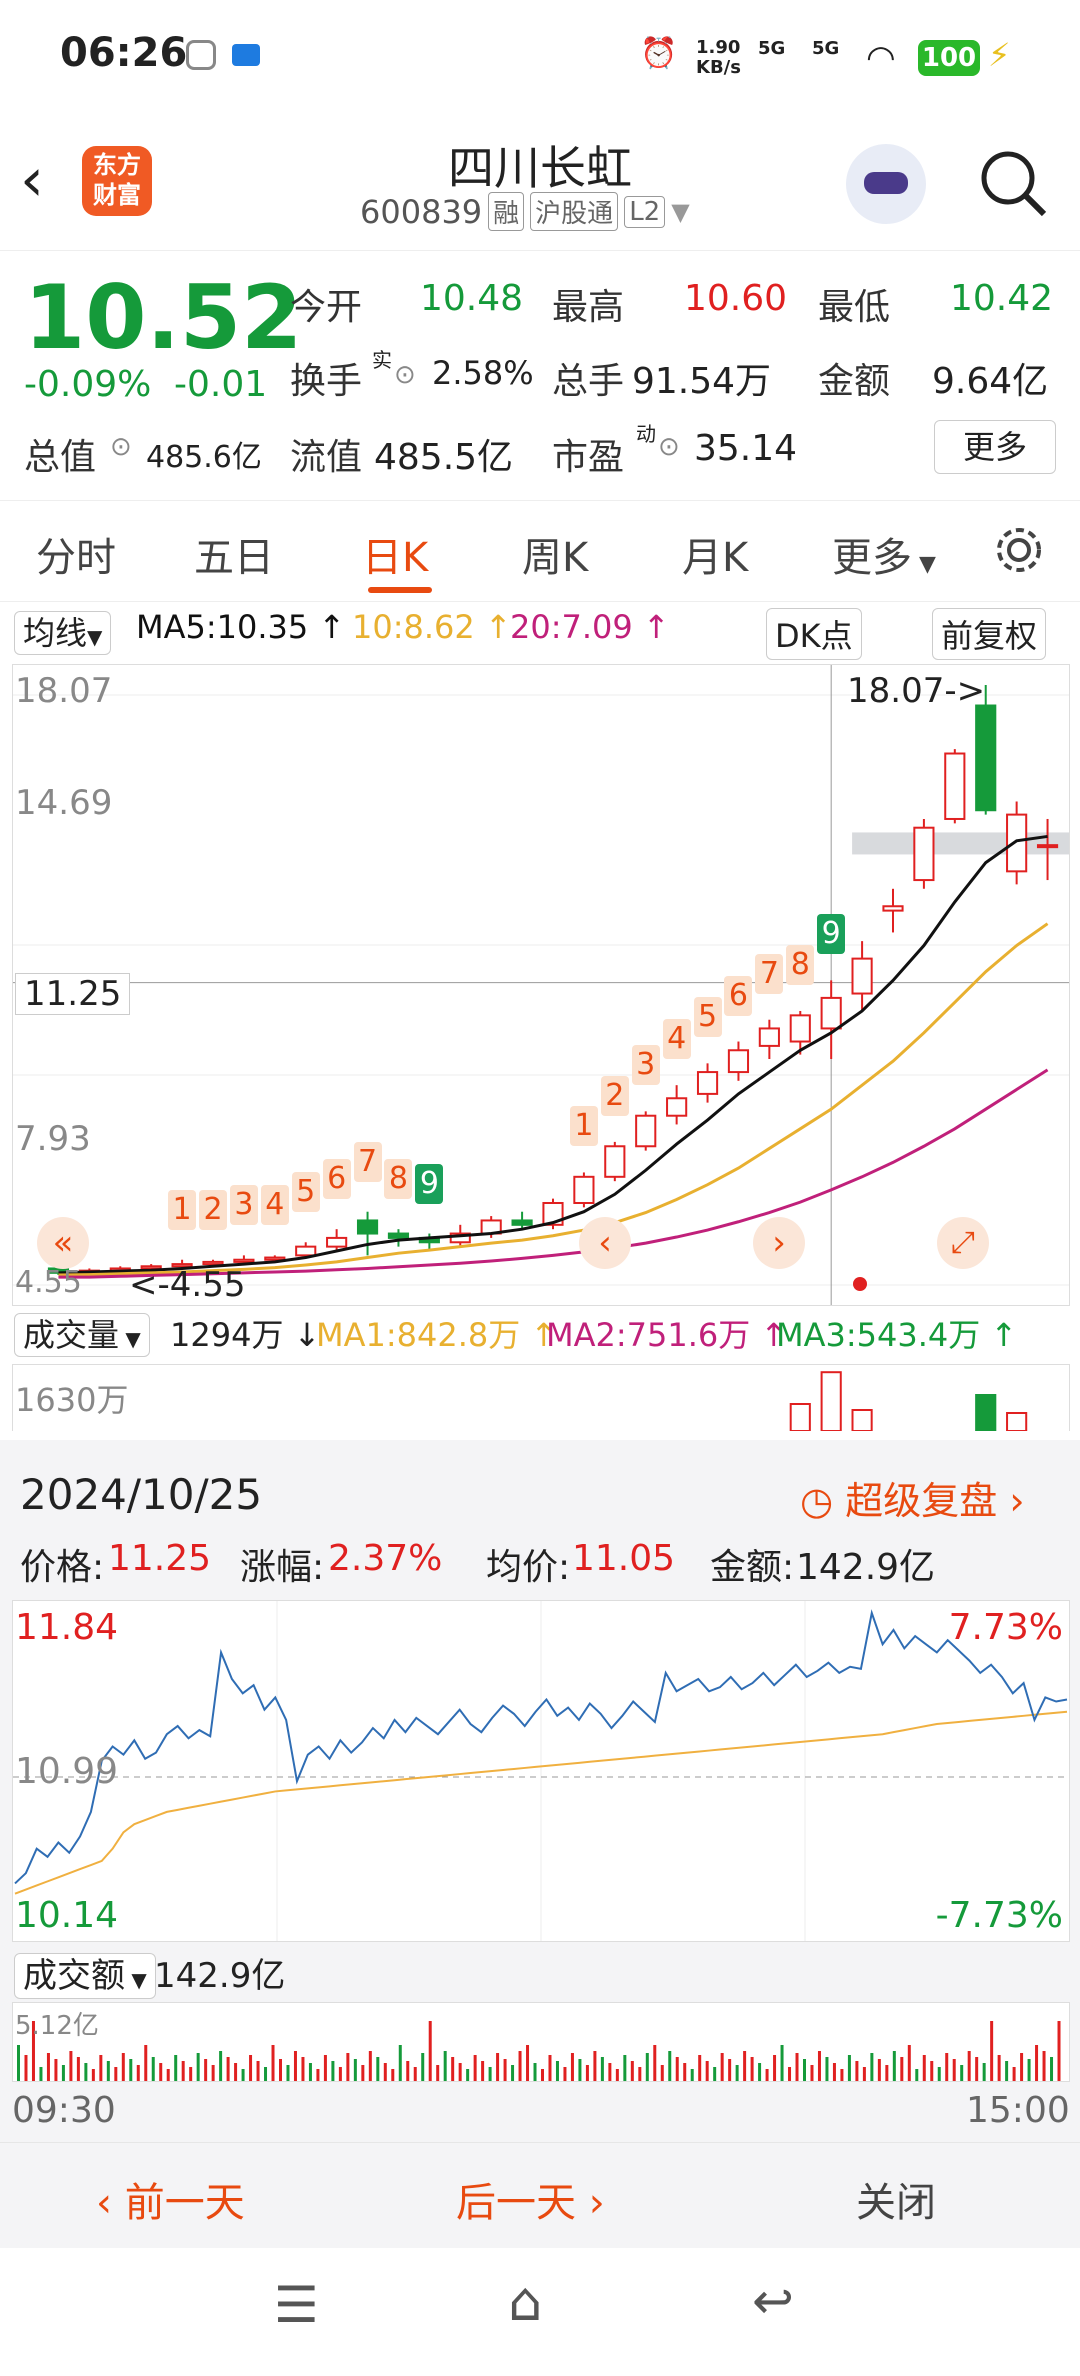  Describe the element at coordinates (541, 1397) in the screenshot. I see `volume-chart: 1630万` at that location.